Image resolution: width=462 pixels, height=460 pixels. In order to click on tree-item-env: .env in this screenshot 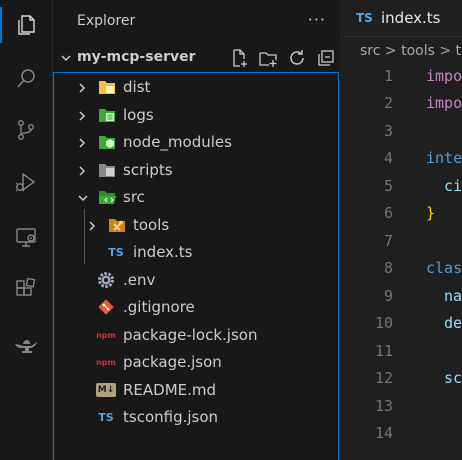, I will do `click(196, 280)`.